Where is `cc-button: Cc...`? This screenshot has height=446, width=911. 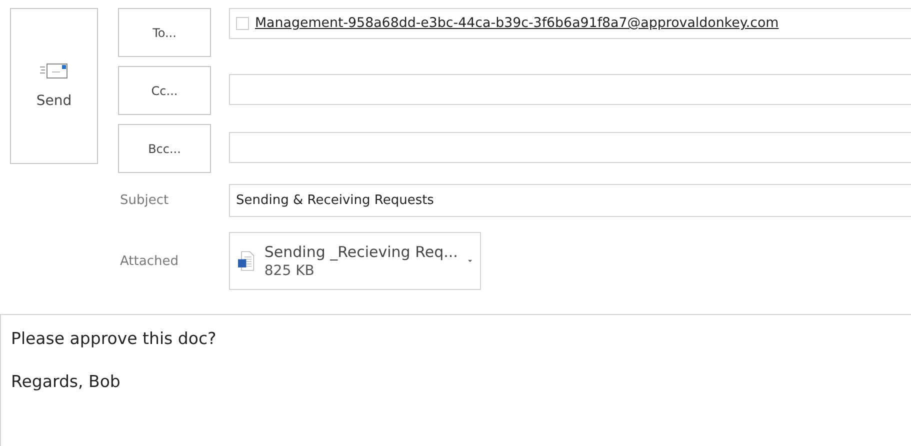 cc-button: Cc... is located at coordinates (164, 90).